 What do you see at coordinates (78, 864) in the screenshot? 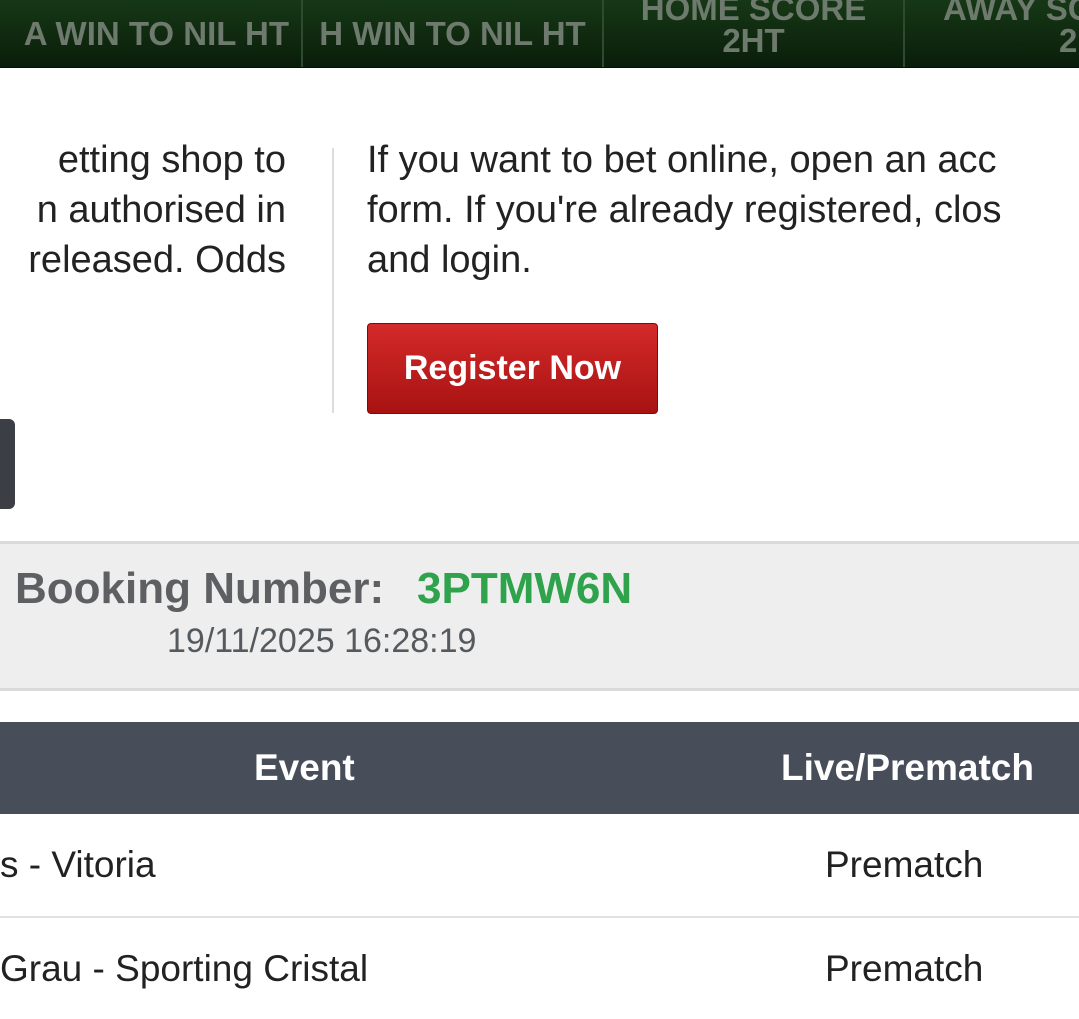
I see `event-name: s - Vitoria` at bounding box center [78, 864].